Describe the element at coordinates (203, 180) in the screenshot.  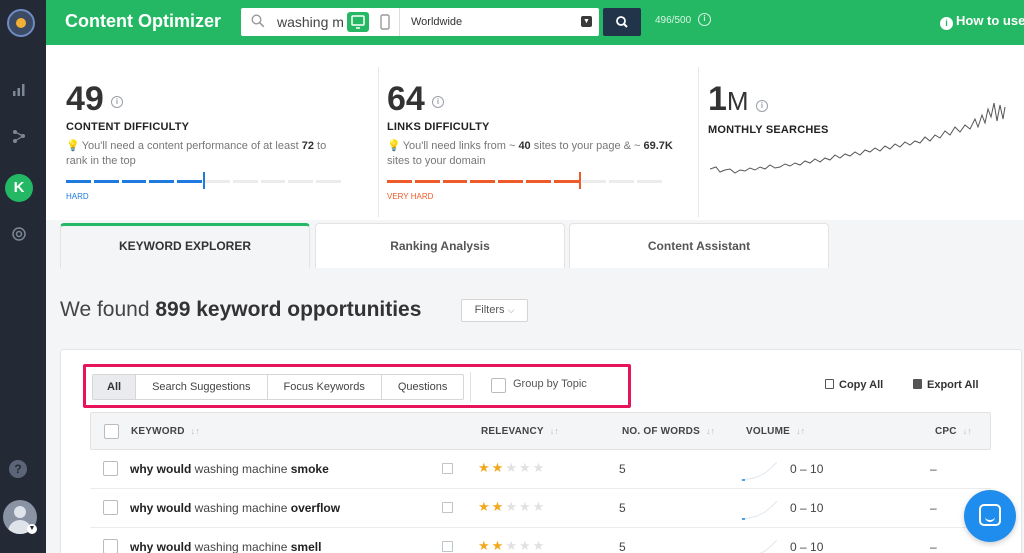
I see `content-difficulty-marker` at that location.